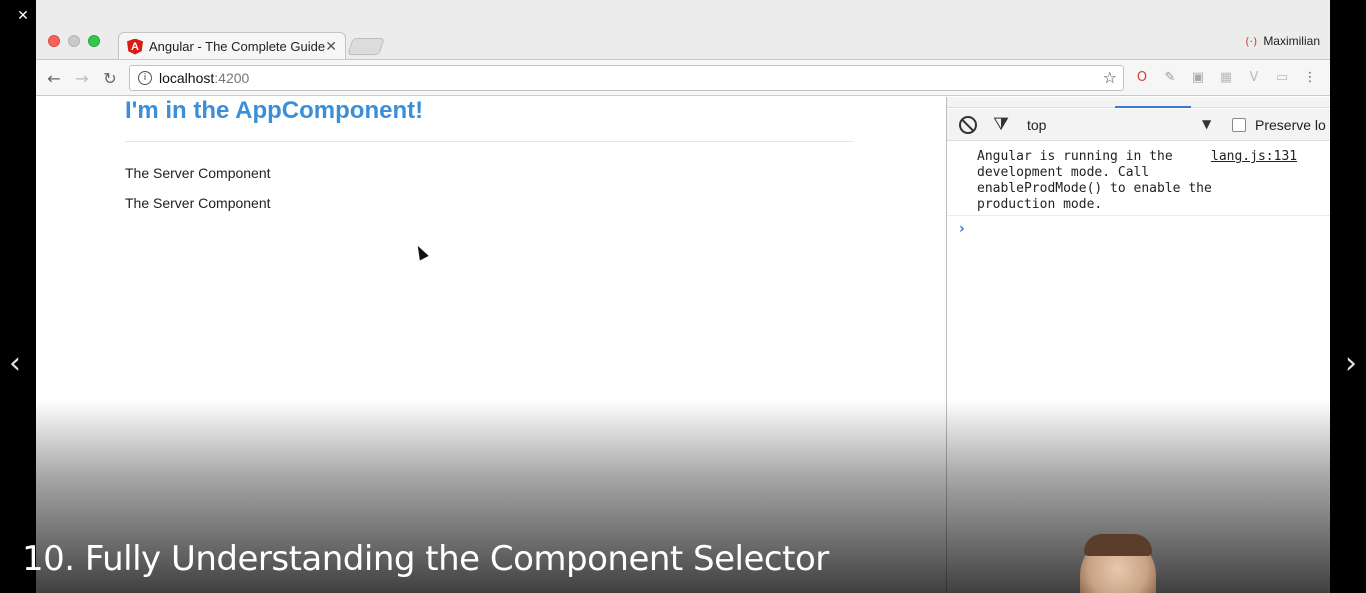  I want to click on tab-title: Angular - The Complete Guide, so click(237, 46).